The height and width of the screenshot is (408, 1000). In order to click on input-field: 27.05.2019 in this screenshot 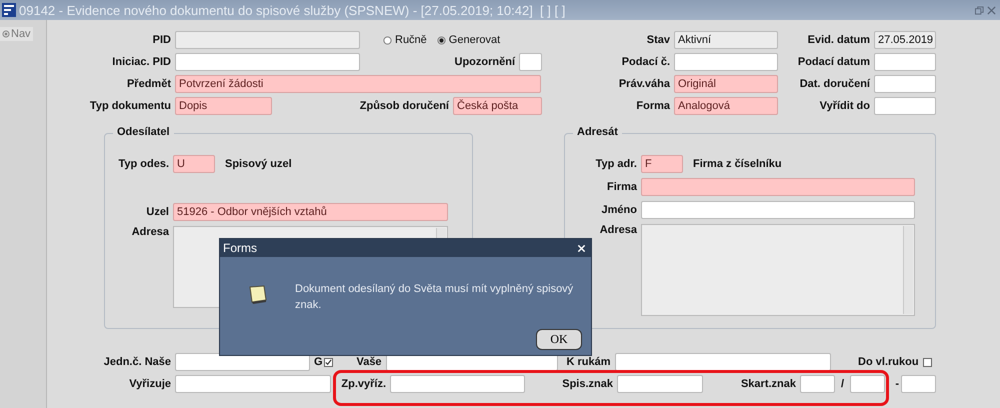, I will do `click(905, 40)`.